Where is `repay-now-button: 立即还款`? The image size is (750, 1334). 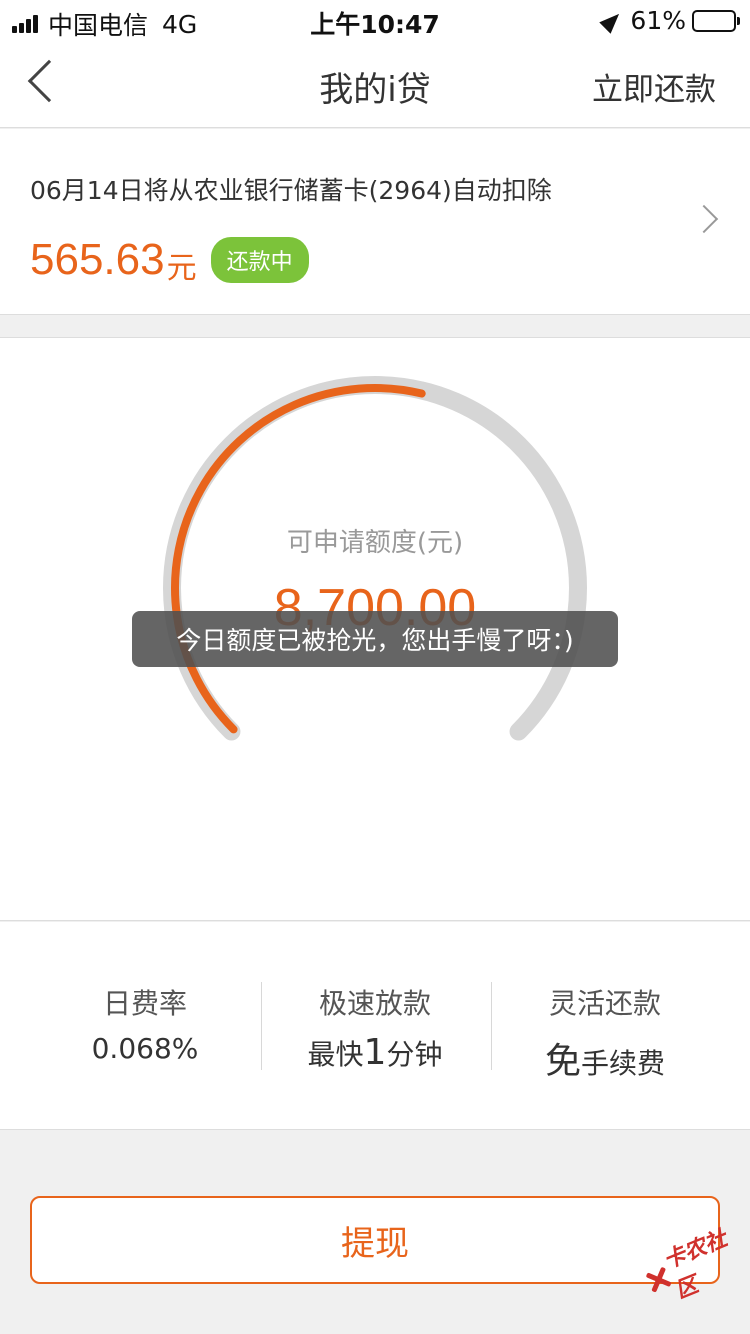 repay-now-button: 立即还款 is located at coordinates (654, 86).